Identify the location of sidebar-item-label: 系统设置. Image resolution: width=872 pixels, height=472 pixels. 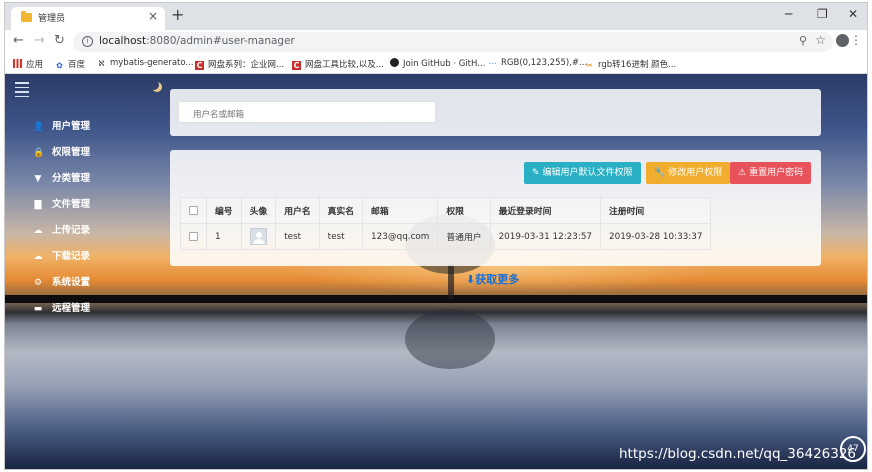
(71, 282).